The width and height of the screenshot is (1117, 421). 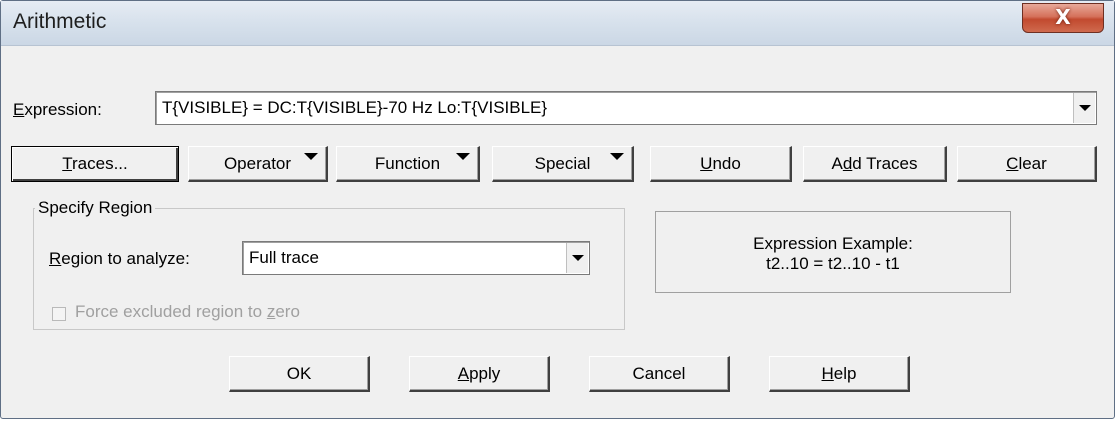 I want to click on close-button: X, so click(x=1063, y=18).